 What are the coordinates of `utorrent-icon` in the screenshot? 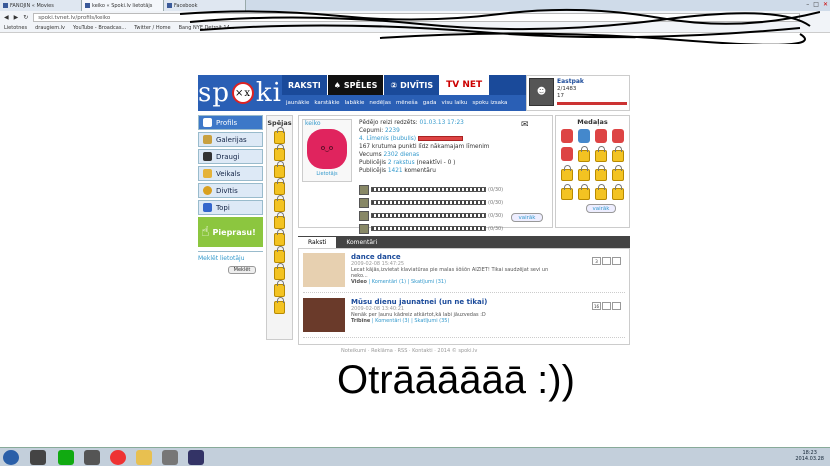 It's located at (66, 457).